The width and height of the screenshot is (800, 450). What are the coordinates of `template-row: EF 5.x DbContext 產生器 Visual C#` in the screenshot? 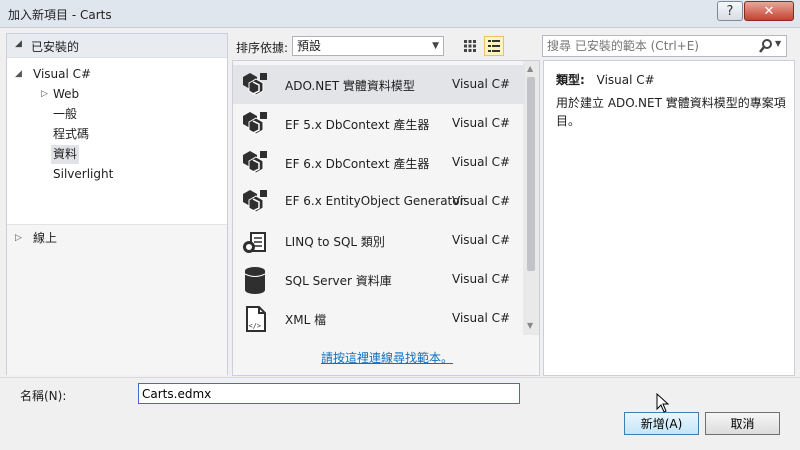 It's located at (379, 123).